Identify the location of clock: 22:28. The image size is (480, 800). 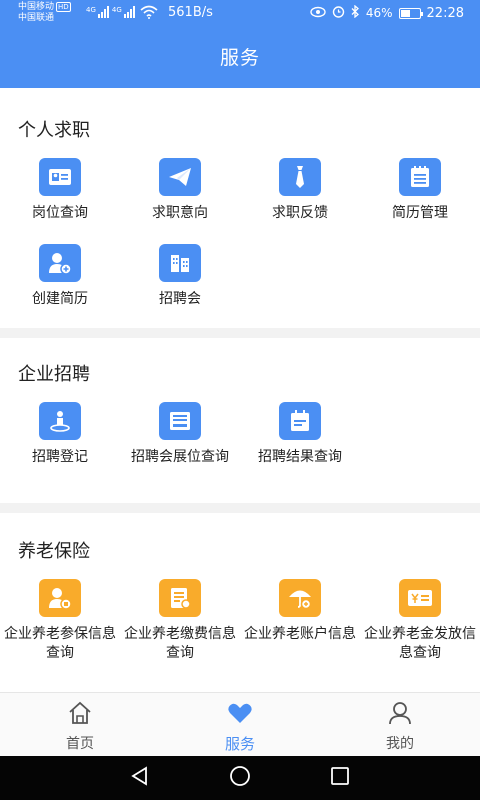
(445, 13).